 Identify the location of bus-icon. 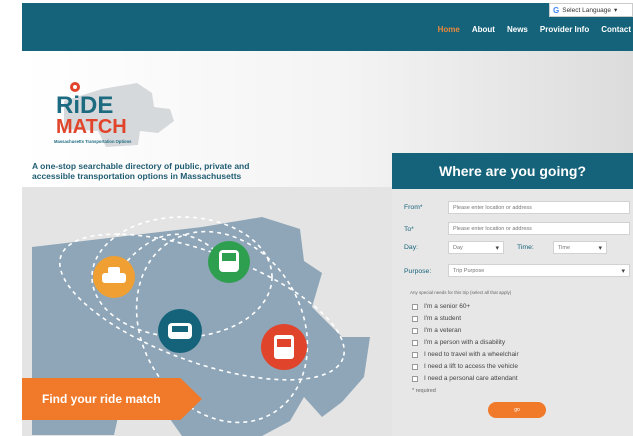
(284, 347).